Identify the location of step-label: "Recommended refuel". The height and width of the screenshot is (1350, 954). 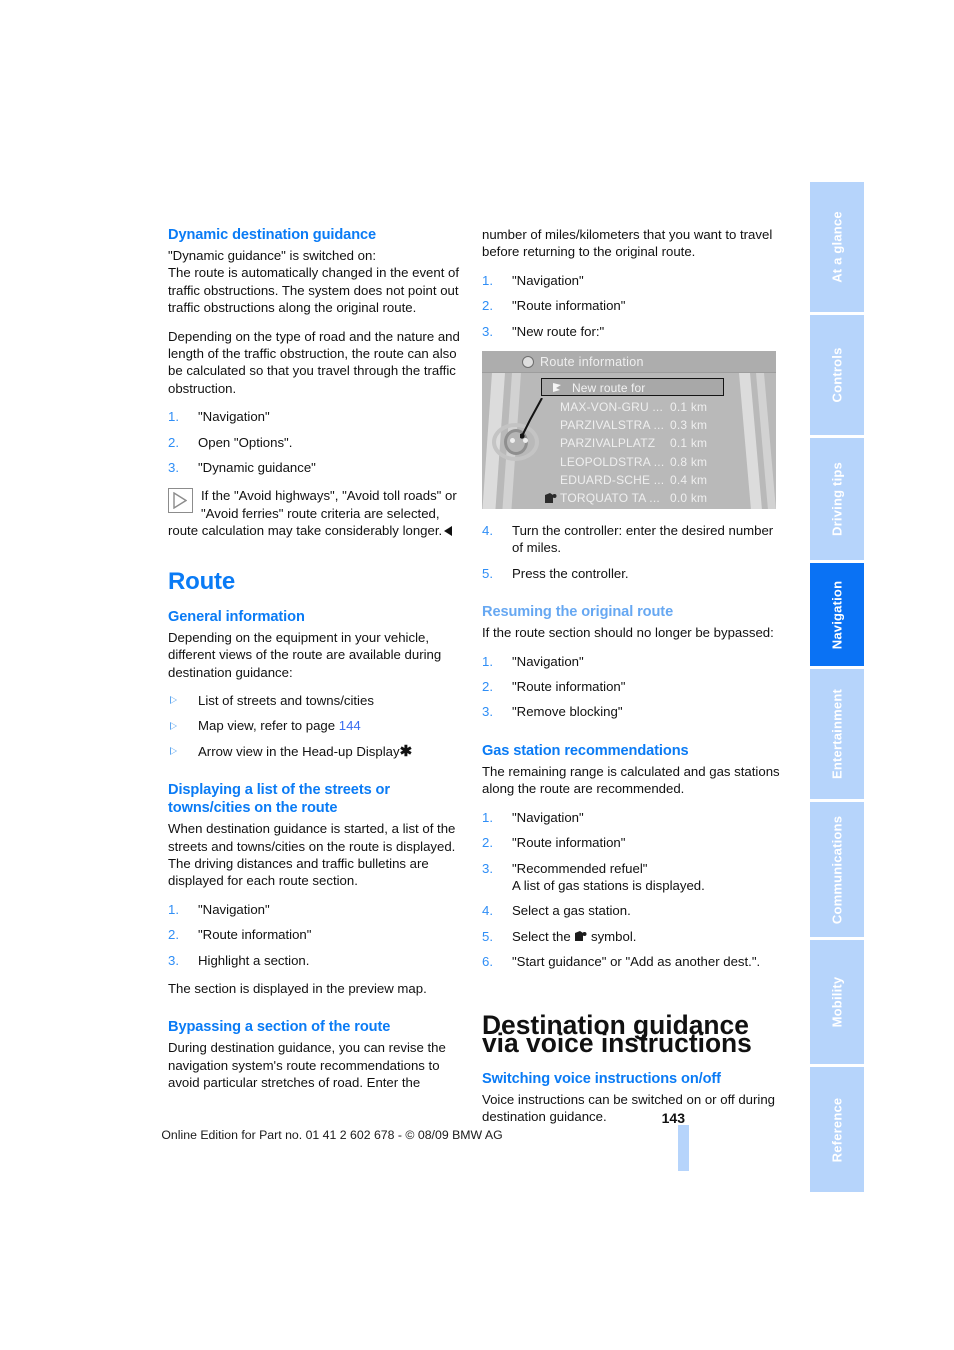
(580, 868).